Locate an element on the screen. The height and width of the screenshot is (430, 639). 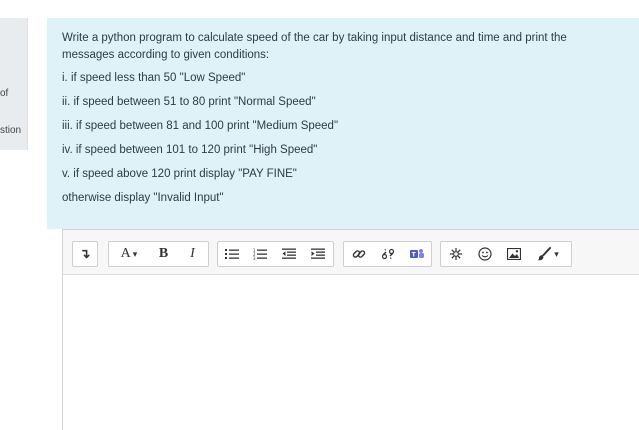
toolbar-group-lists: 123 is located at coordinates (275, 254).